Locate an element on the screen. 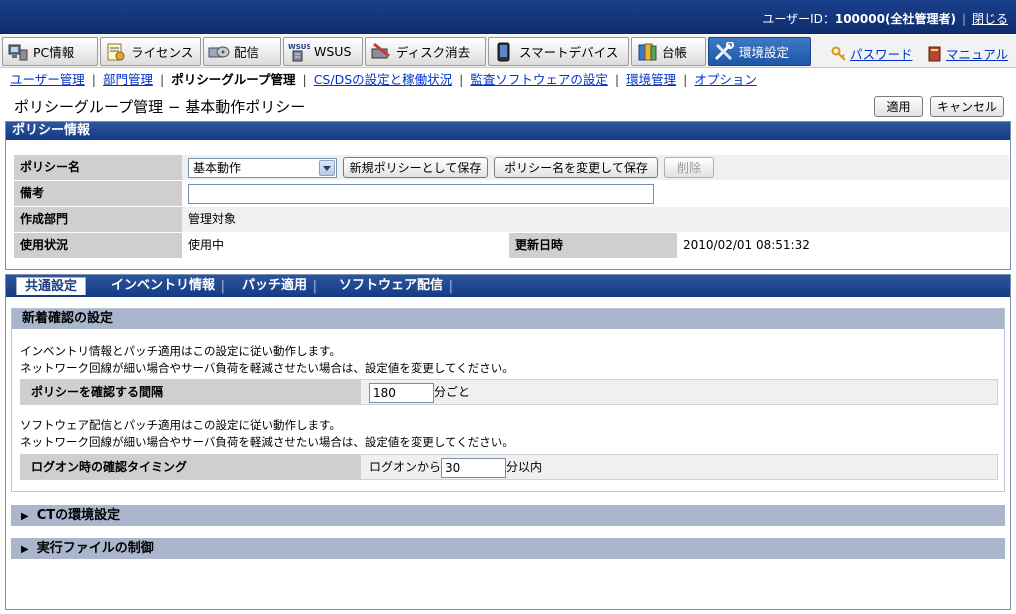  interval-row: ポリシーを確認する間隔 180 分ごと is located at coordinates (509, 392).